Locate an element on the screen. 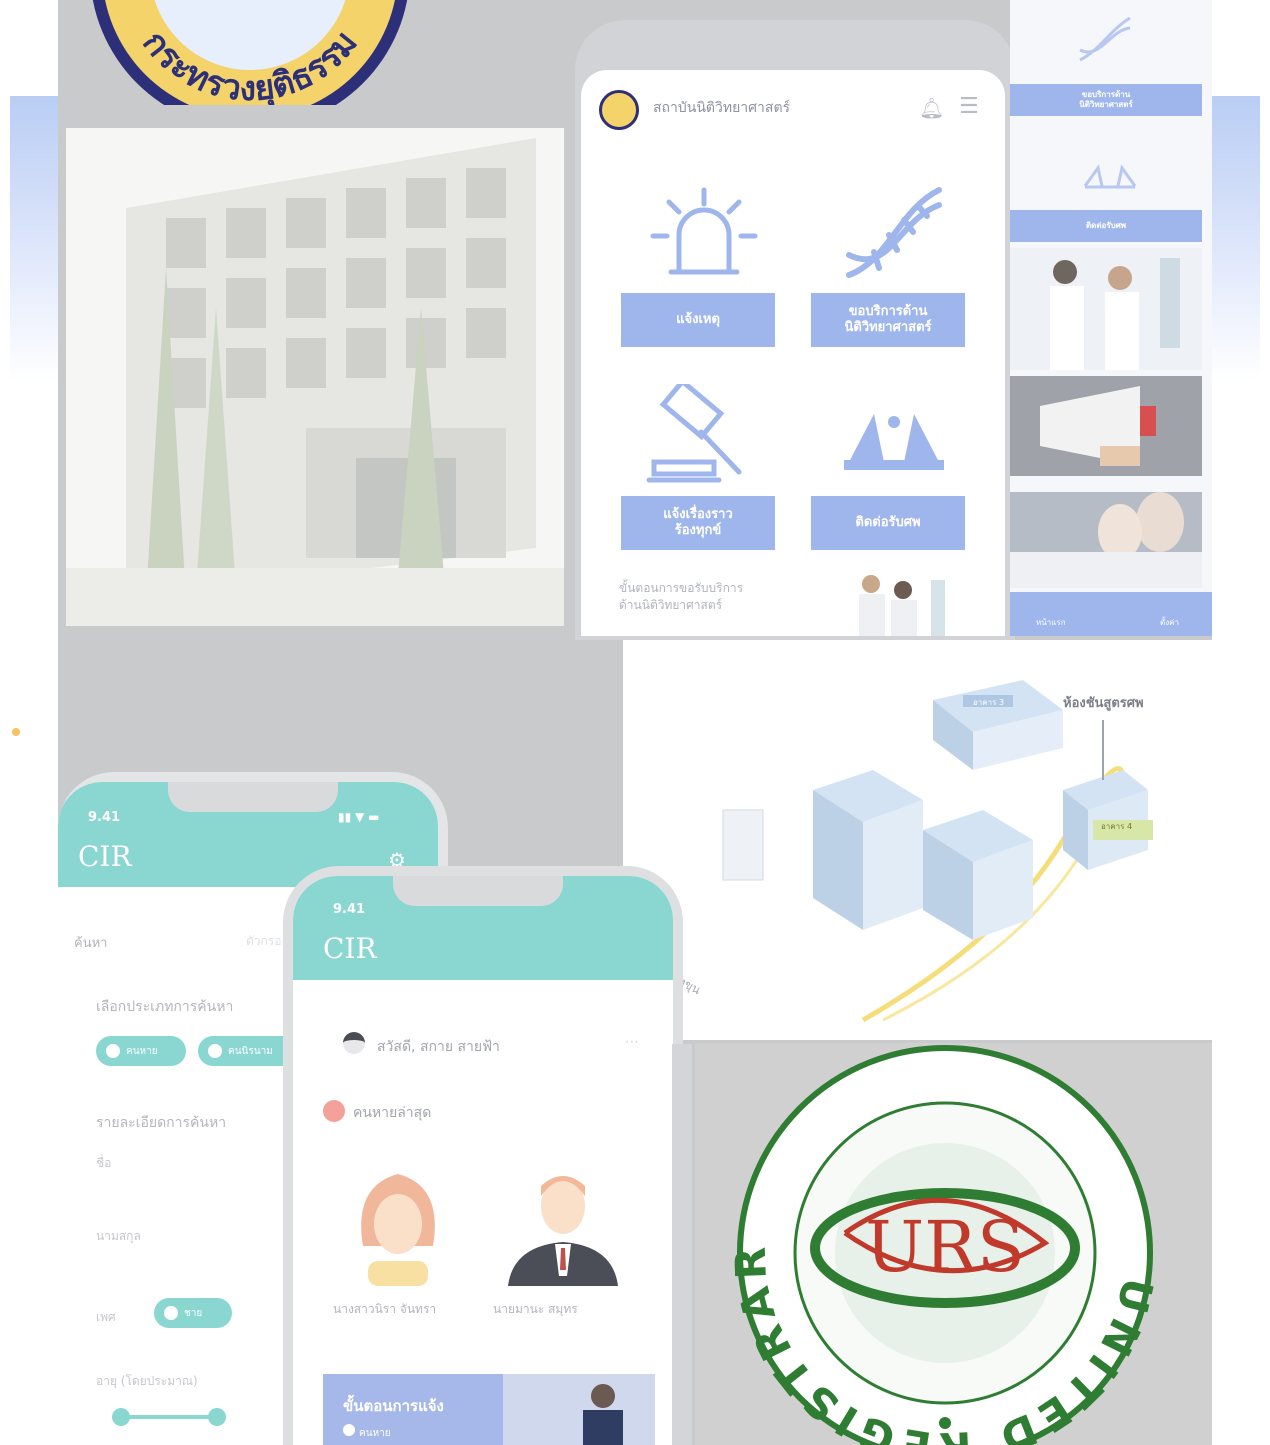 Image resolution: width=1270 pixels, height=1445 pixels. banner-bullet-icon is located at coordinates (349, 1430).